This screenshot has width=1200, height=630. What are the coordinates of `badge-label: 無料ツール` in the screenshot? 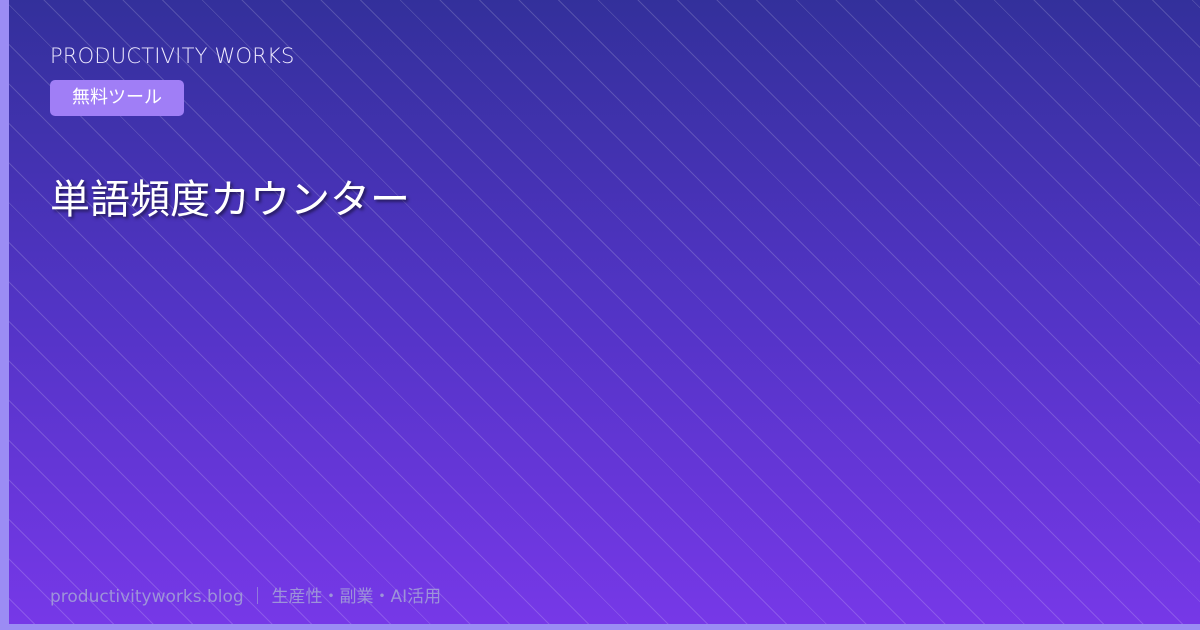 It's located at (117, 97).